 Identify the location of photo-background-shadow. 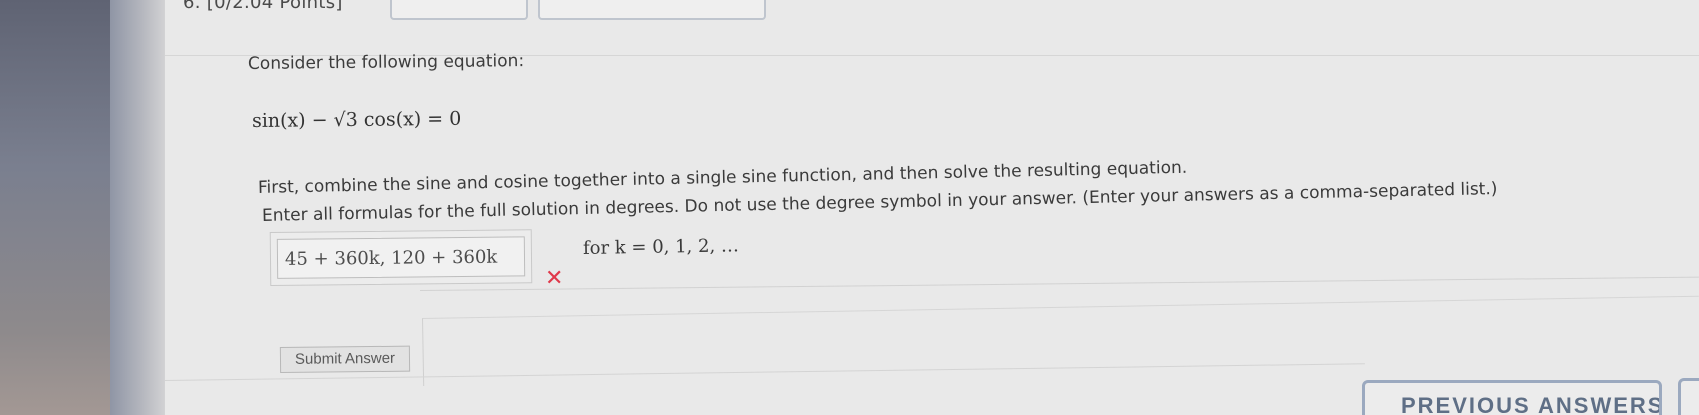
(137, 207).